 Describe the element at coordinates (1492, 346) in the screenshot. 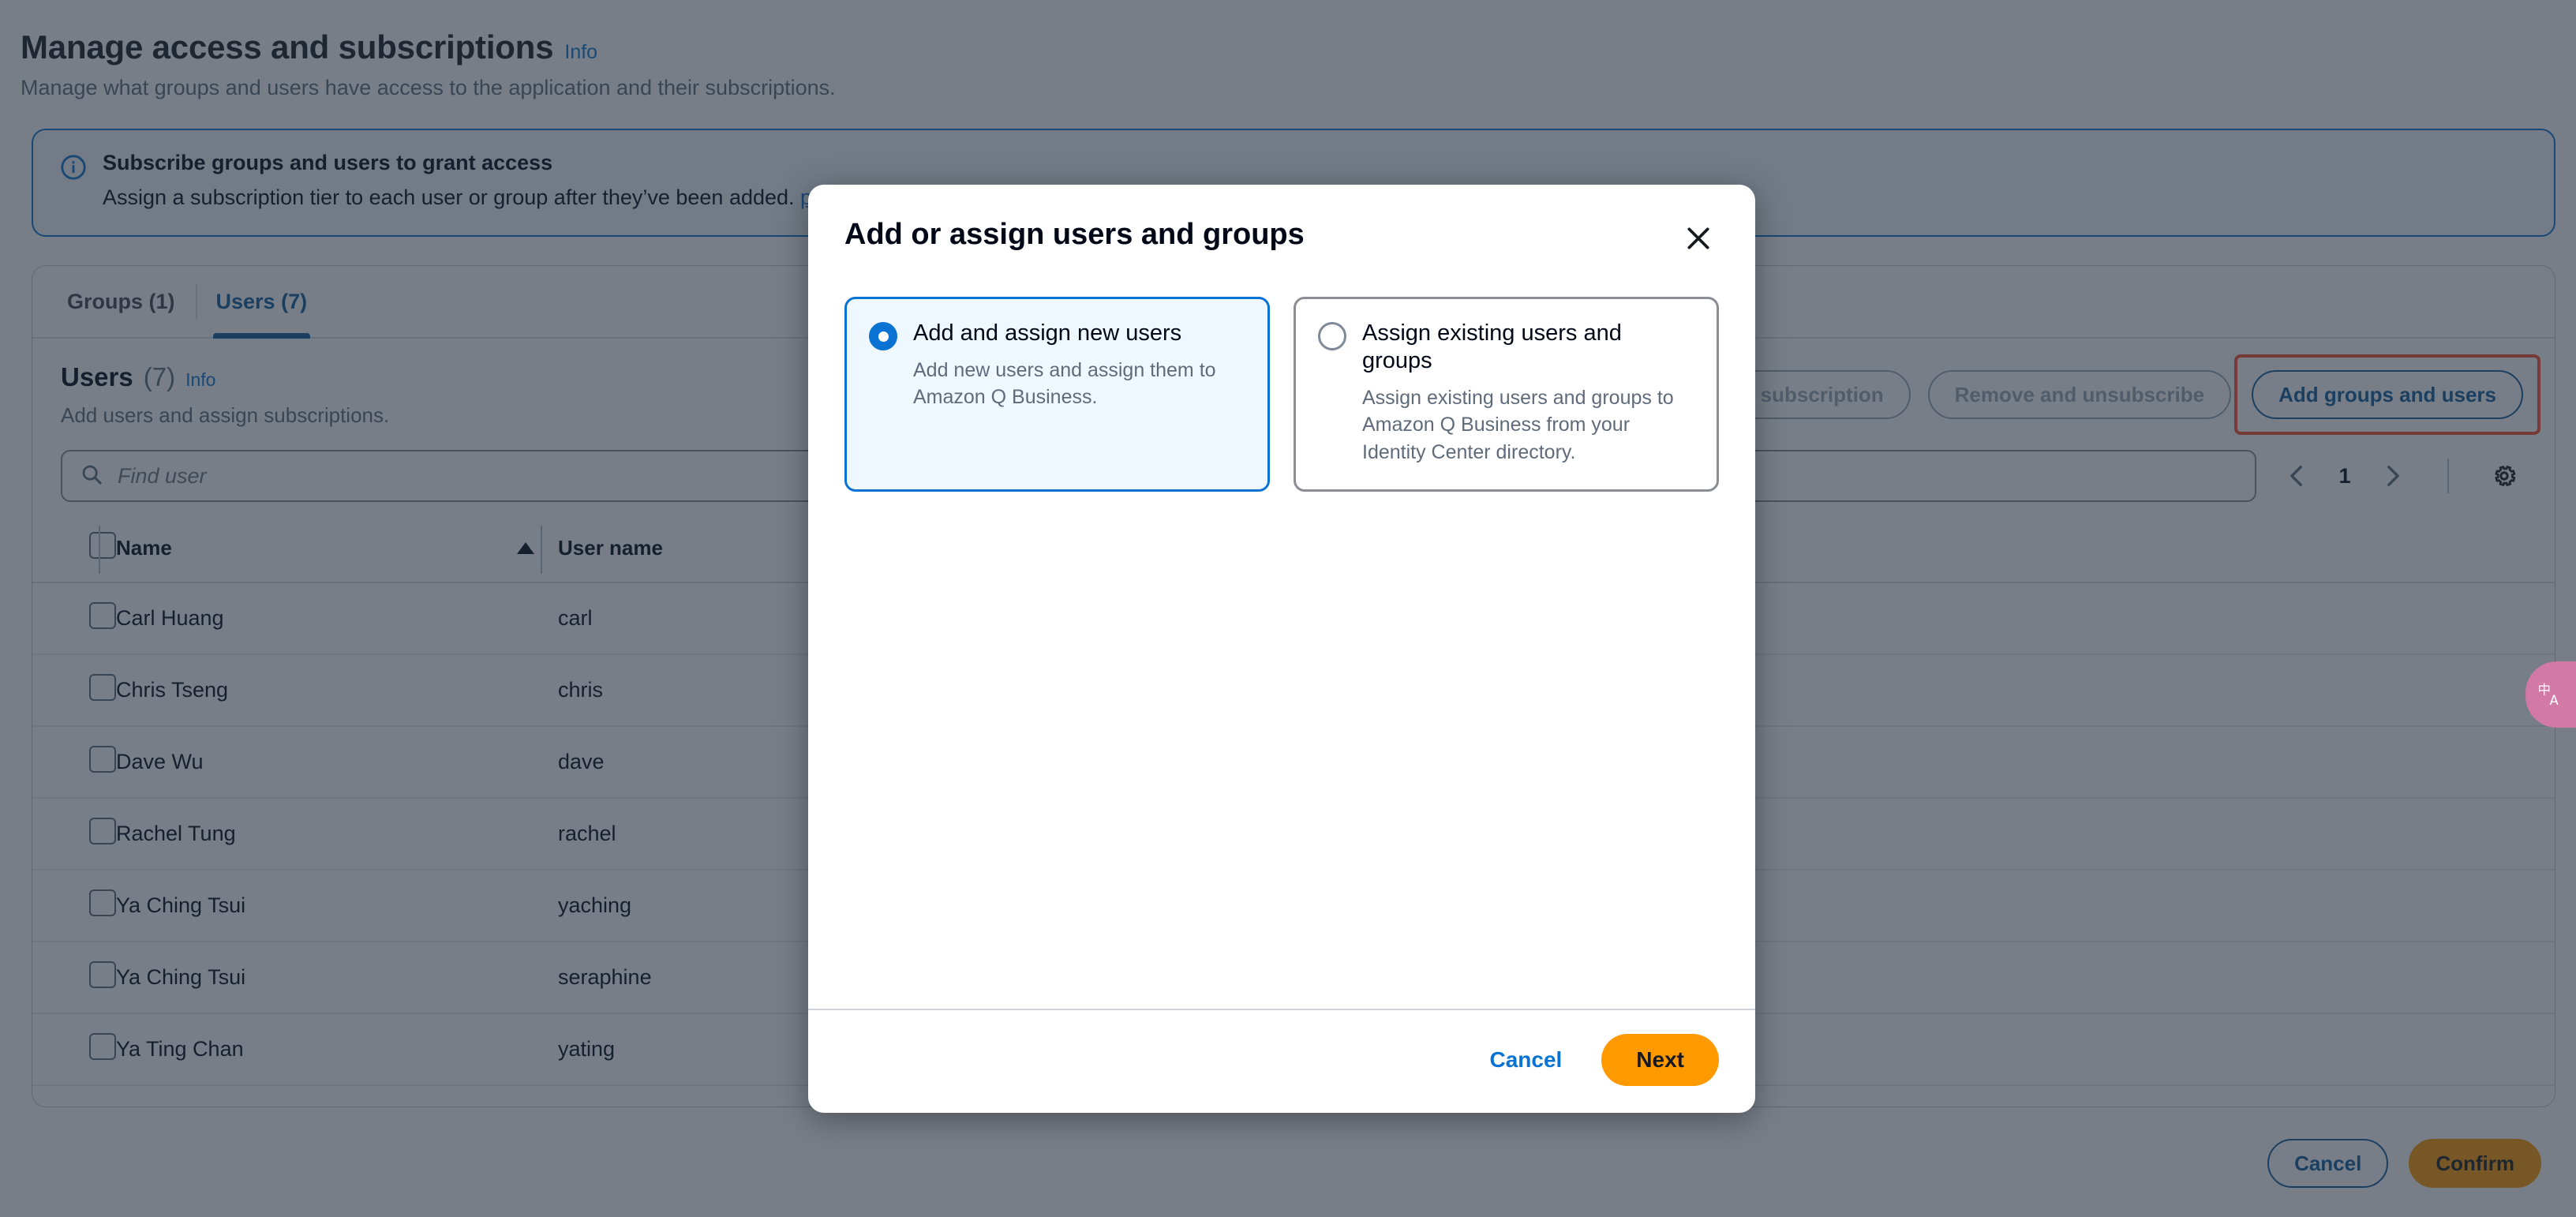

I see `option-label-1: Assign existing users and groups` at that location.